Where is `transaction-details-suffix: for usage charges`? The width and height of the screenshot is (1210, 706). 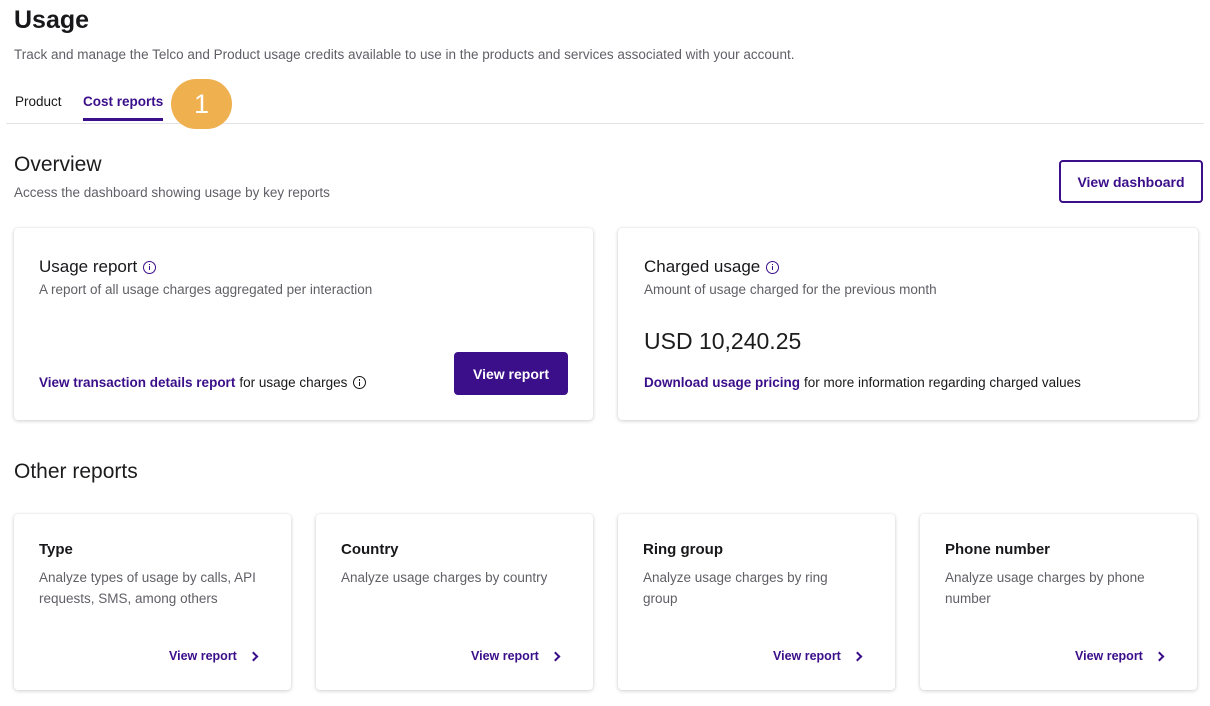
transaction-details-suffix: for usage charges is located at coordinates (293, 382).